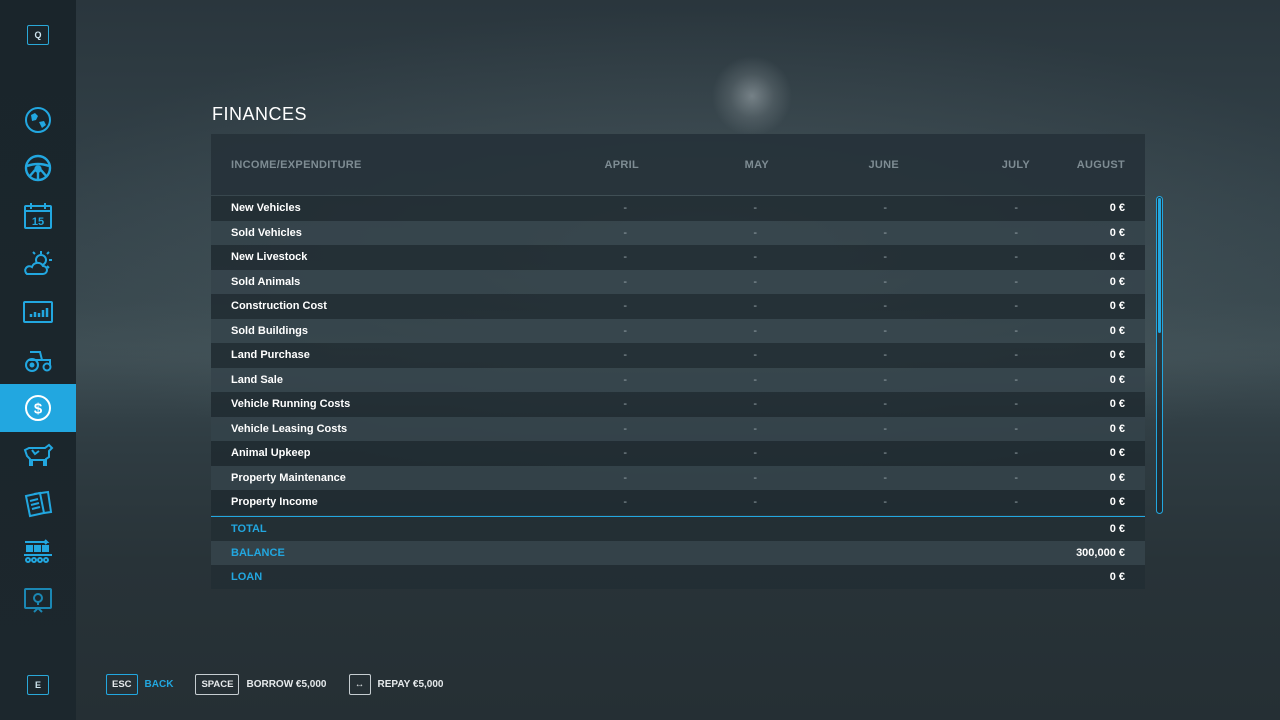  I want to click on sidebar-item-calendar: 15, so click(38, 216).